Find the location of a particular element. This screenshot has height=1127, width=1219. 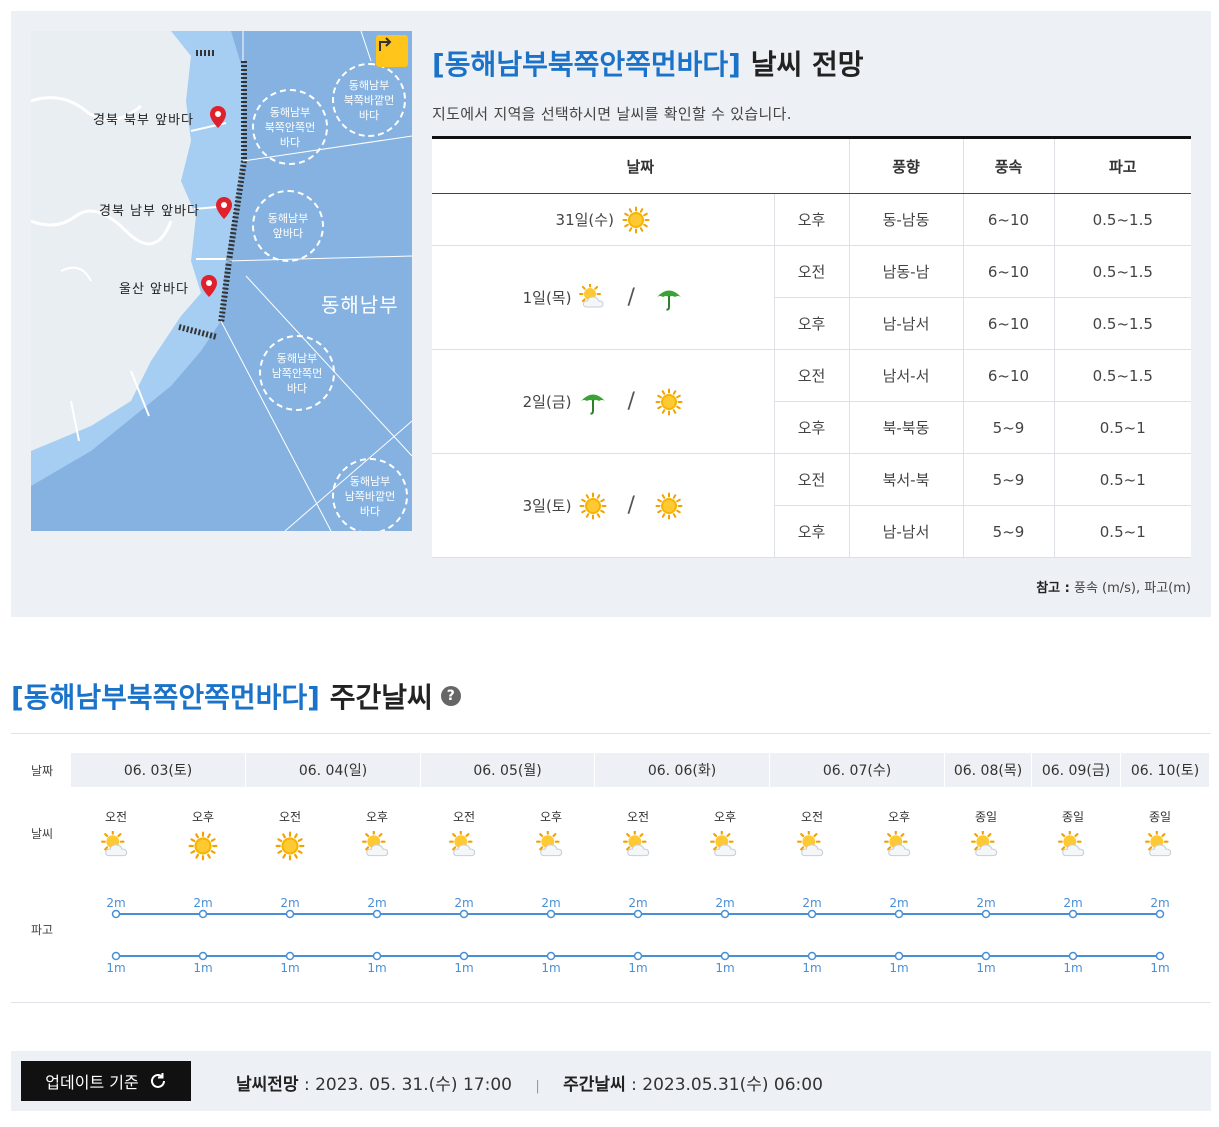

umbrella-icon is located at coordinates (668, 300).